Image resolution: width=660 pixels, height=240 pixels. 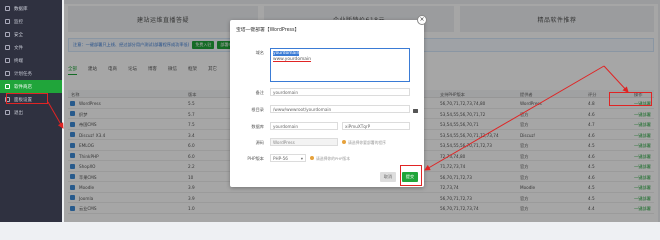 I want to click on root-input: /www/wwwroot/yourdomain, so click(x=340, y=109).